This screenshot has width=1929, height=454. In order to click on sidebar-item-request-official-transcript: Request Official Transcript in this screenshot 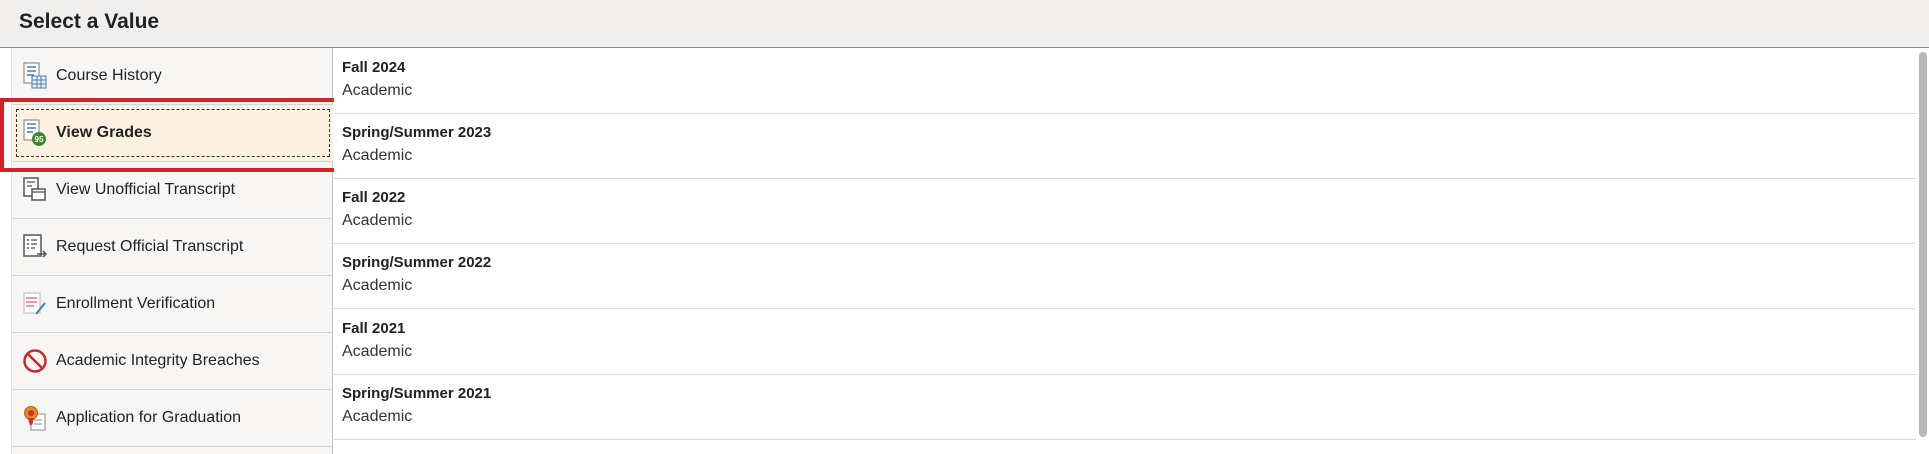, I will do `click(172, 247)`.